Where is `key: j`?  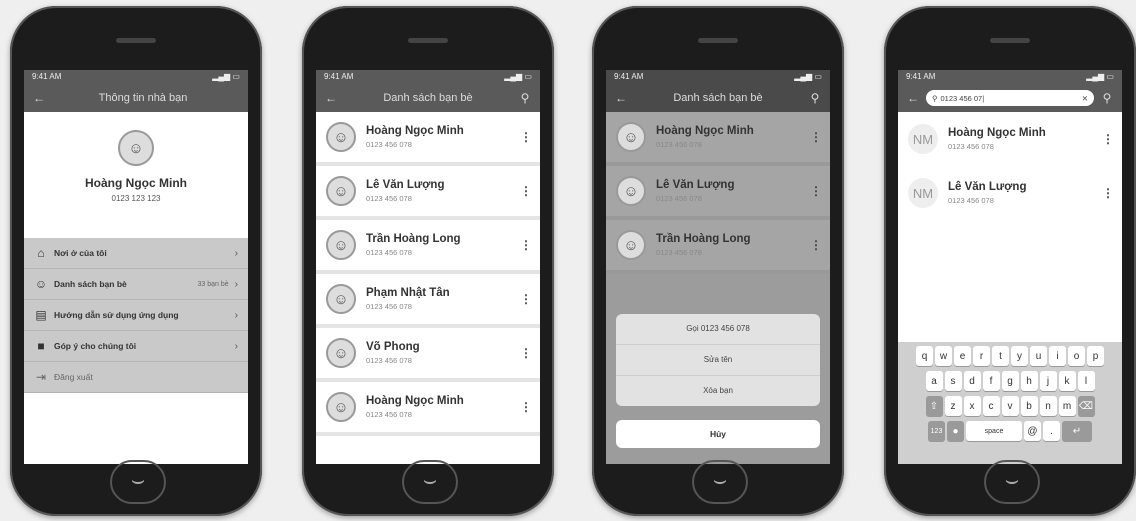 key: j is located at coordinates (1048, 381).